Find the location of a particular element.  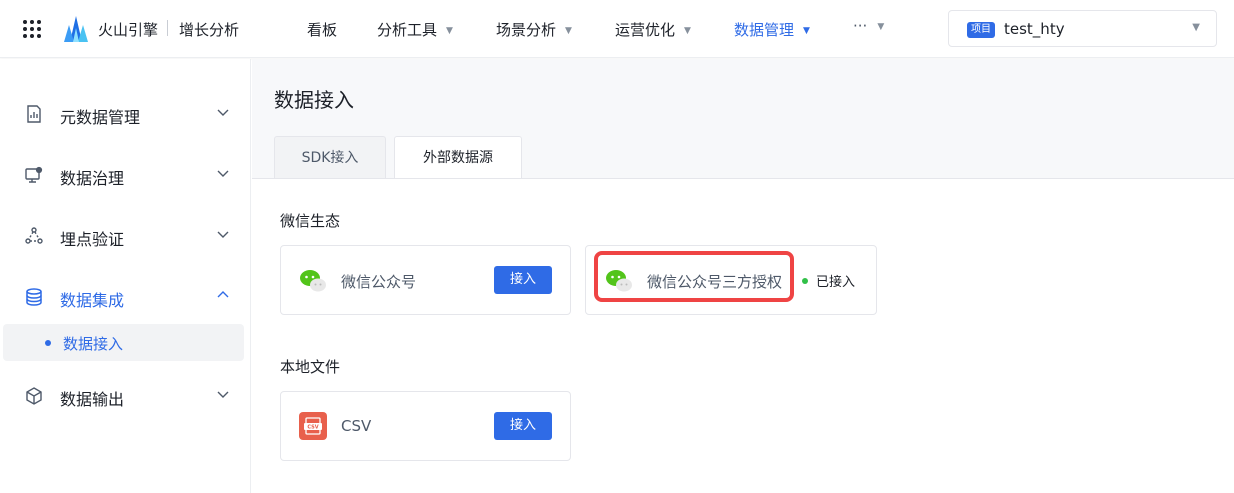

sidebar-item-data-governance: 数据治理 is located at coordinates (125, 174).